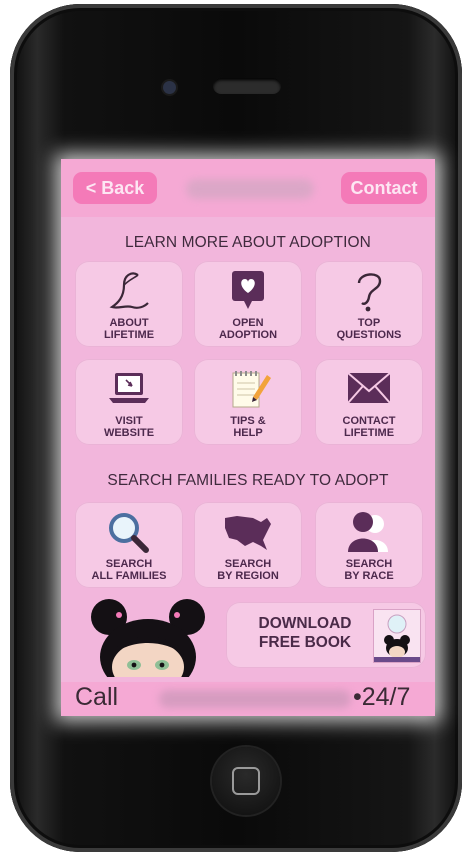 This screenshot has height=855, width=473. What do you see at coordinates (129, 388) in the screenshot?
I see `laptop-icon` at bounding box center [129, 388].